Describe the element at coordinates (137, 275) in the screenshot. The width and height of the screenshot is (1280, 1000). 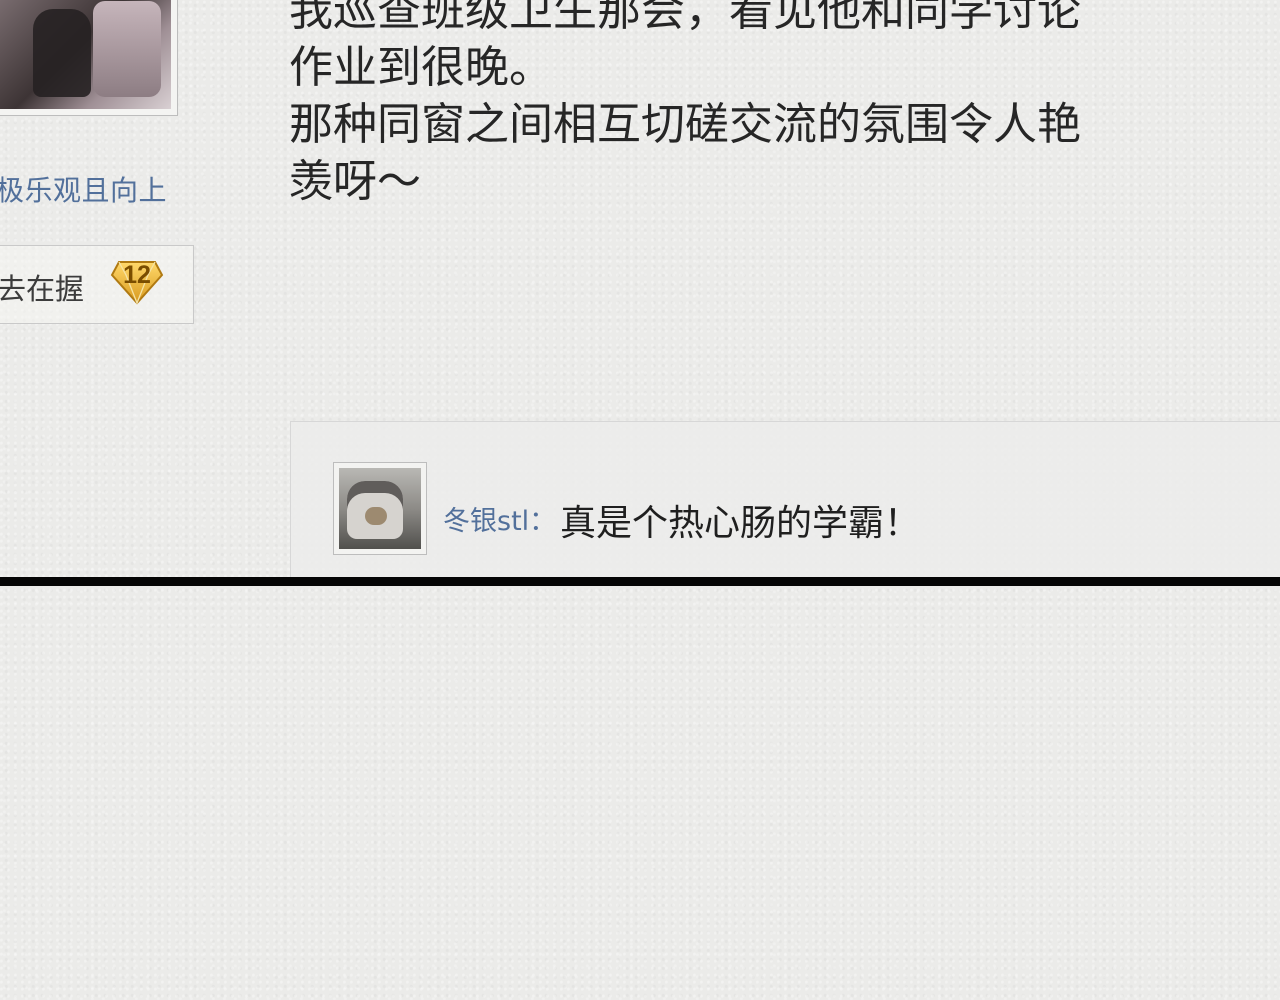
I see `level-number: 12` at that location.